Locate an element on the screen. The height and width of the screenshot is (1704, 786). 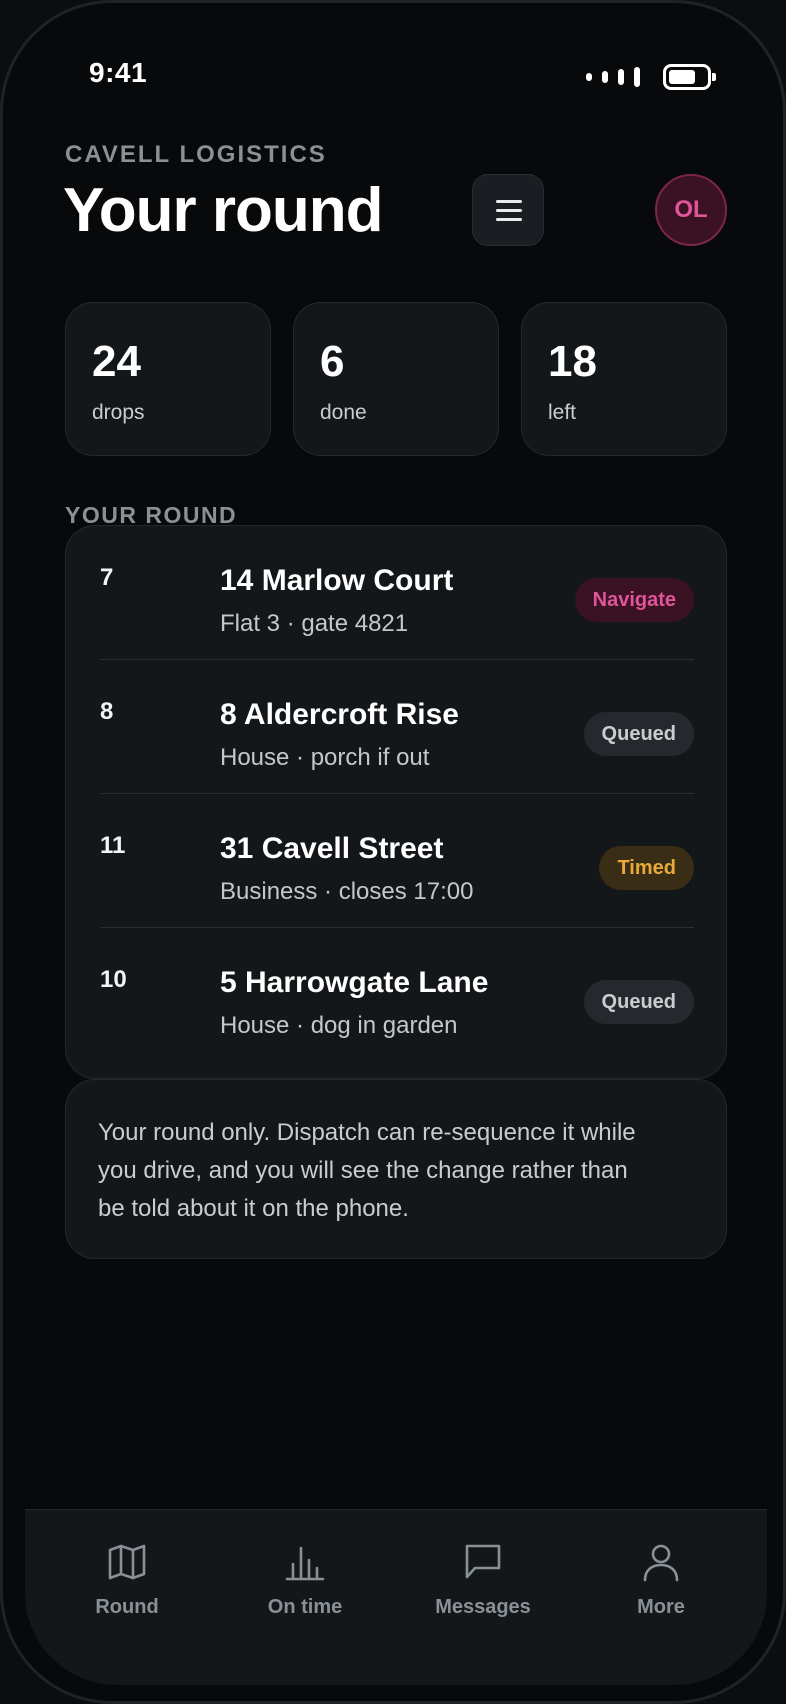
bar-chart-icon is located at coordinates (305, 1563).